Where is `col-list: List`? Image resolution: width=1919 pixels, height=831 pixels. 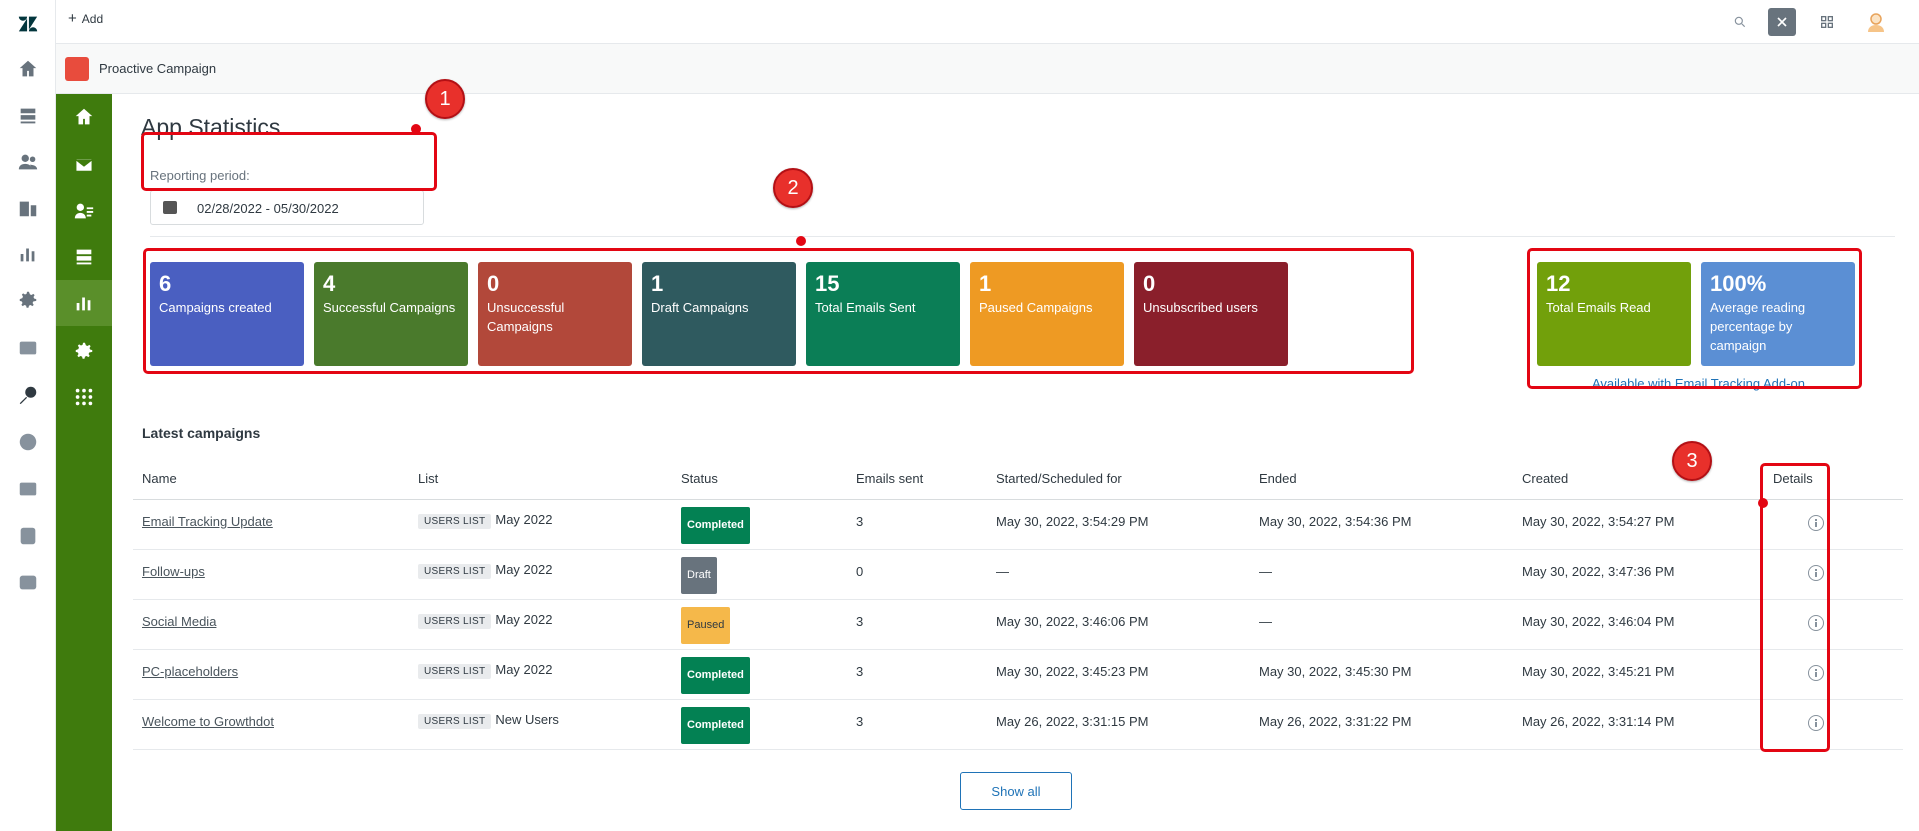 col-list: List is located at coordinates (428, 478).